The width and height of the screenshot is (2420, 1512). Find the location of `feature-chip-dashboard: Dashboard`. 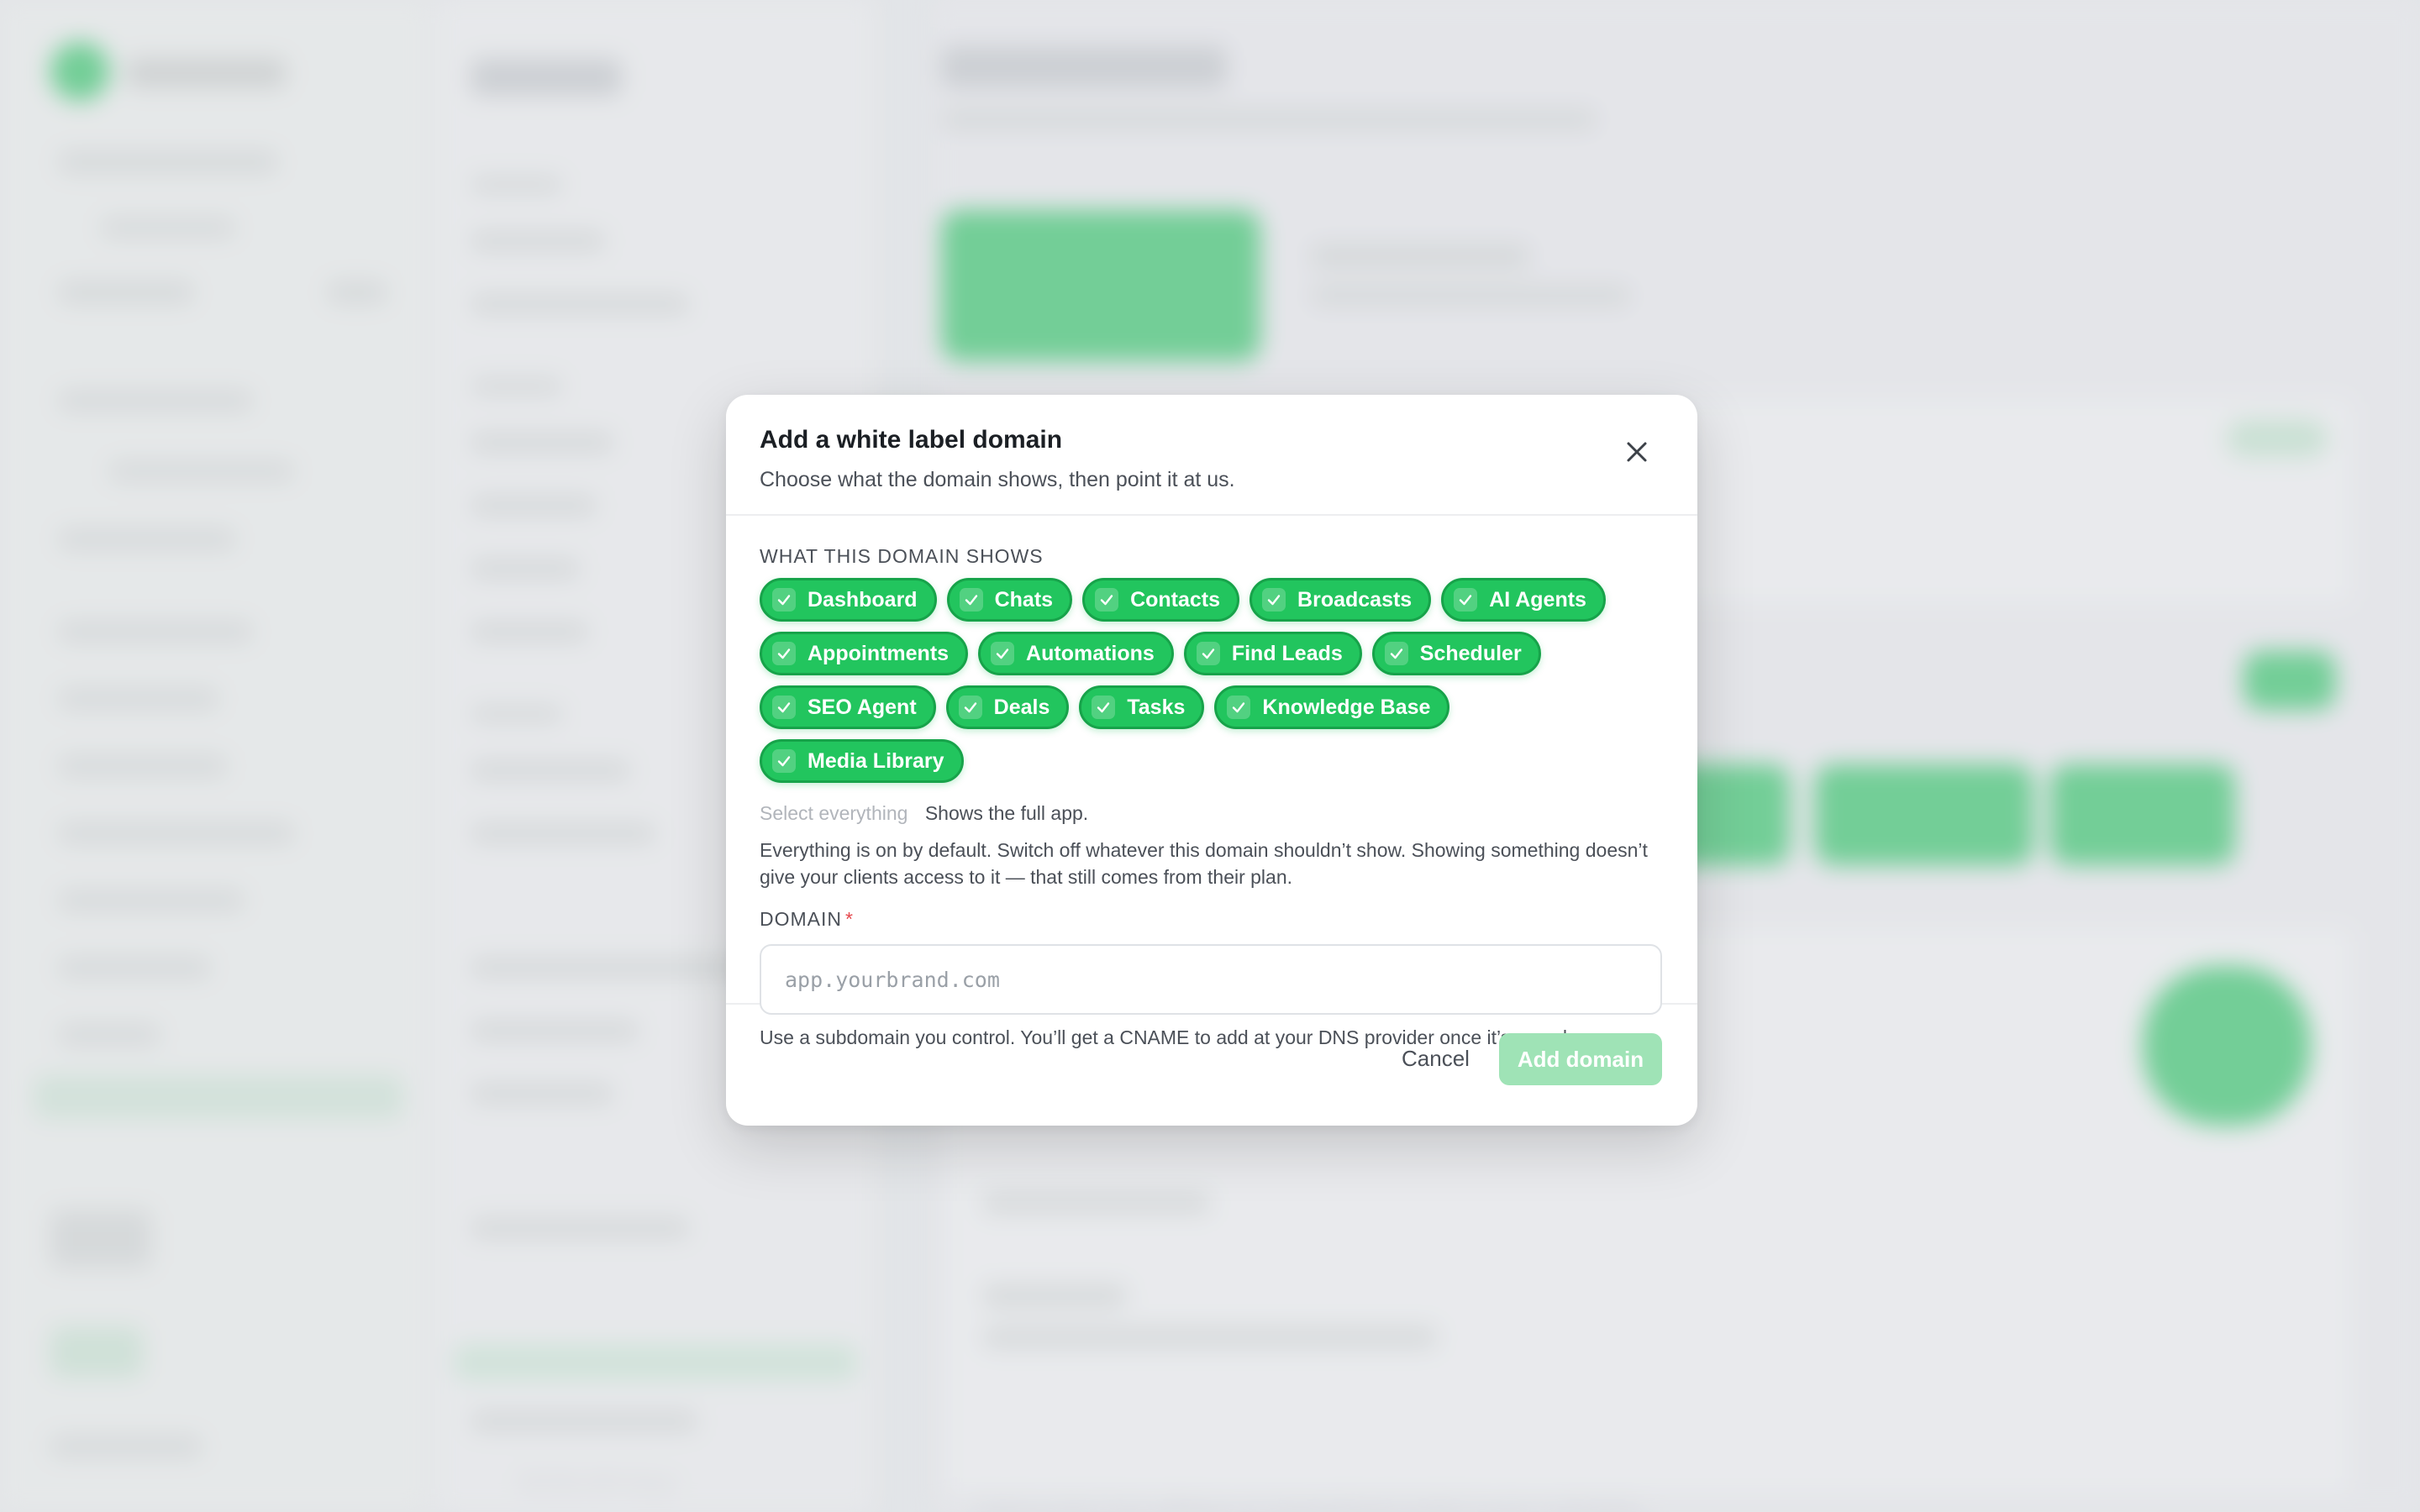

feature-chip-dashboard: Dashboard is located at coordinates (848, 600).